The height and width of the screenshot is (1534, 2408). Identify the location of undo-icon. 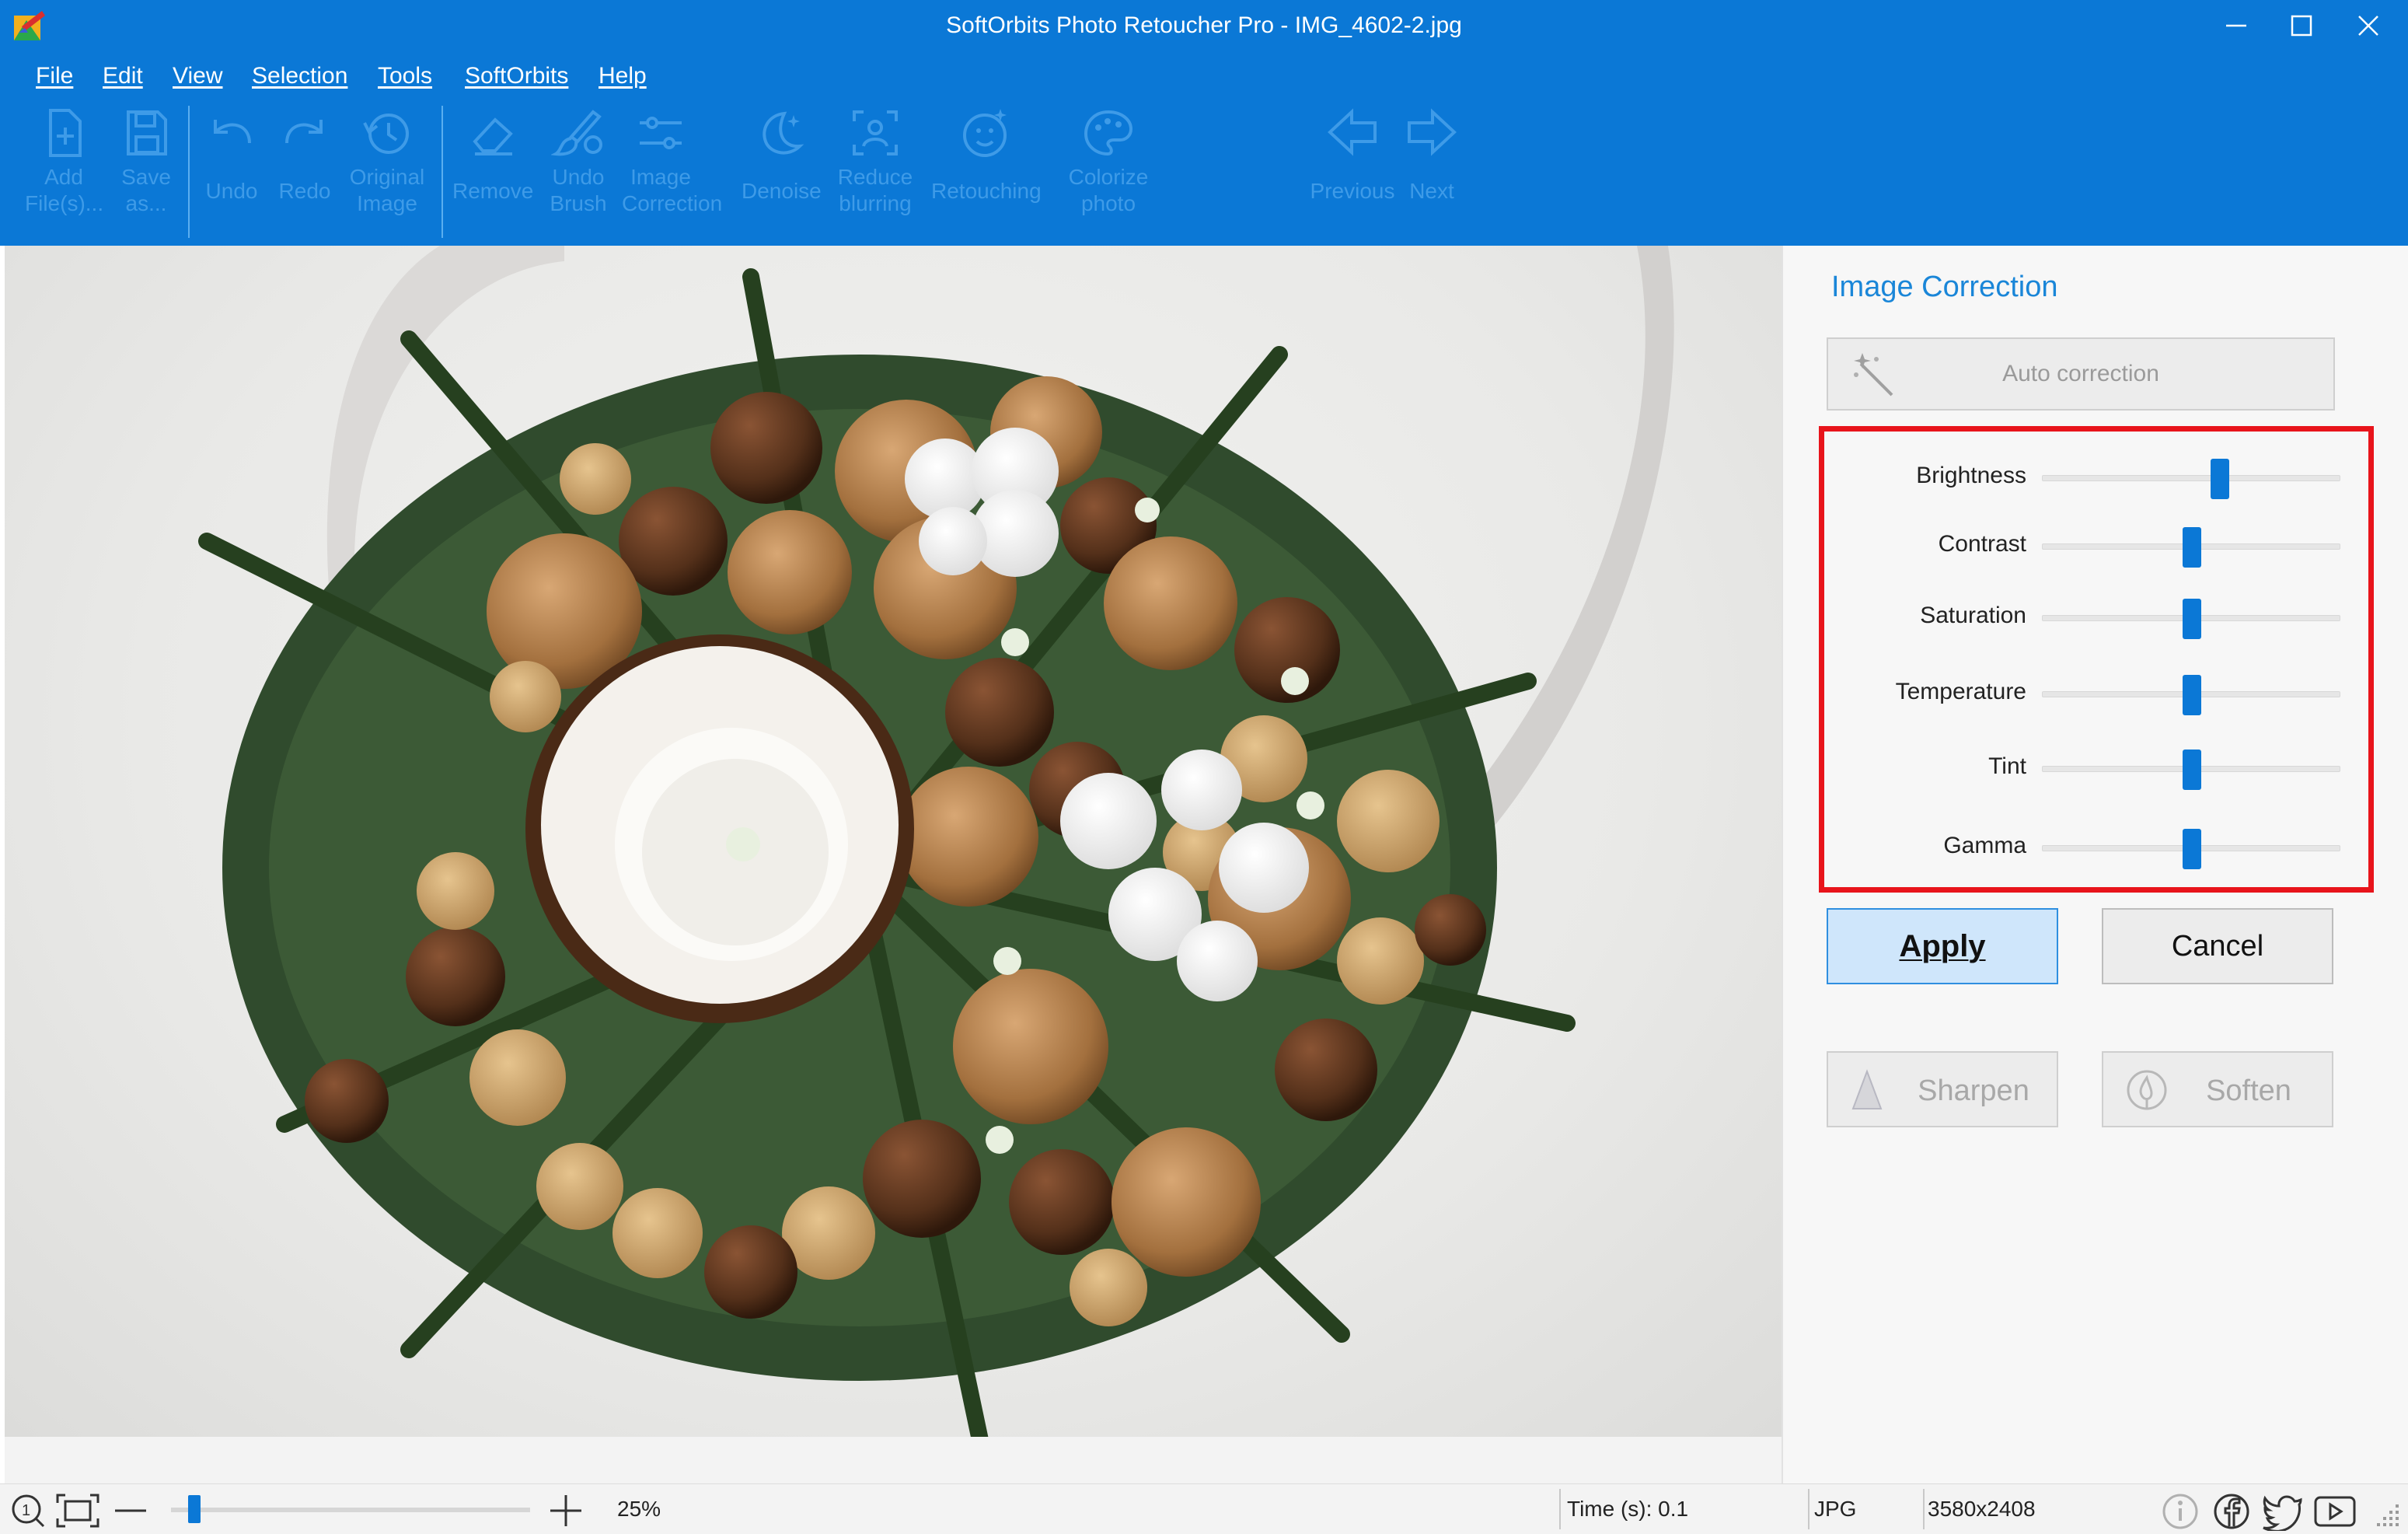
(232, 132).